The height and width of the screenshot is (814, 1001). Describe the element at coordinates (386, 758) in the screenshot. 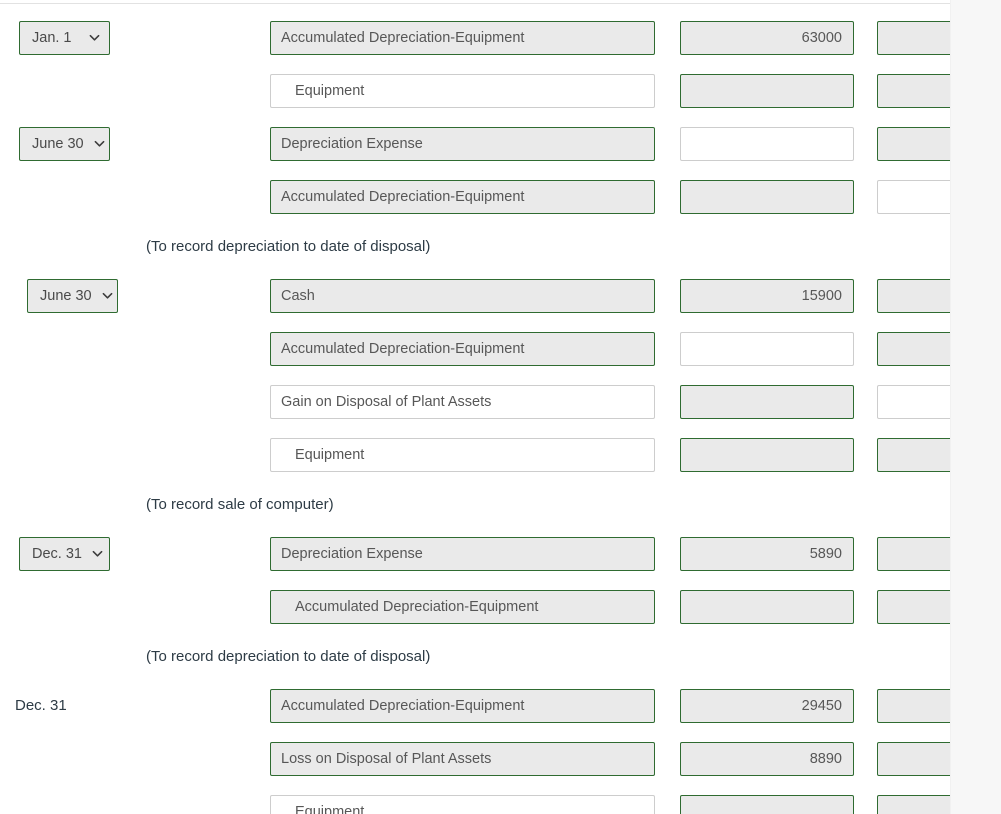

I see `account-title-value: Loss on Disposal of Plant Assets` at that location.